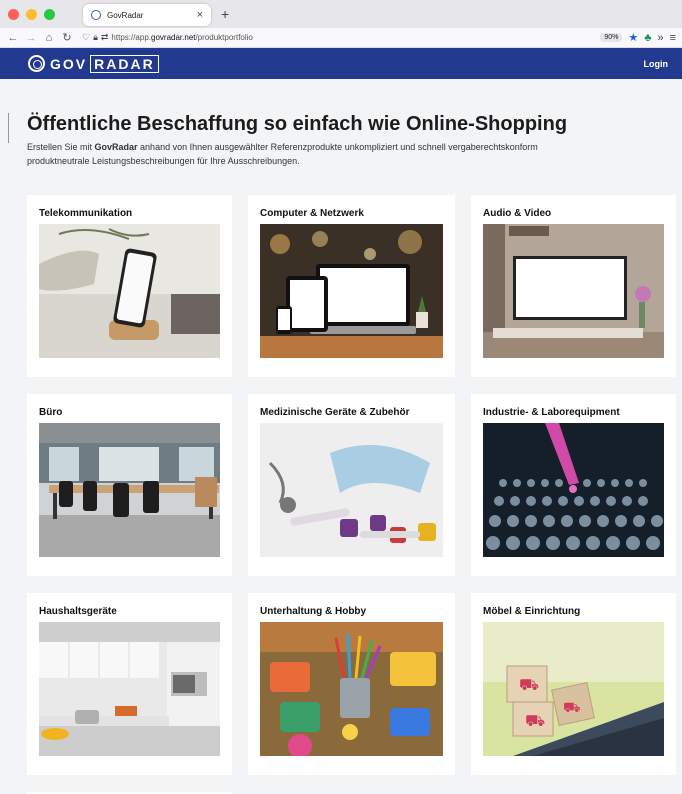 The image size is (682, 794). I want to click on category-title: Industrie- & Laborequipment, so click(551, 412).